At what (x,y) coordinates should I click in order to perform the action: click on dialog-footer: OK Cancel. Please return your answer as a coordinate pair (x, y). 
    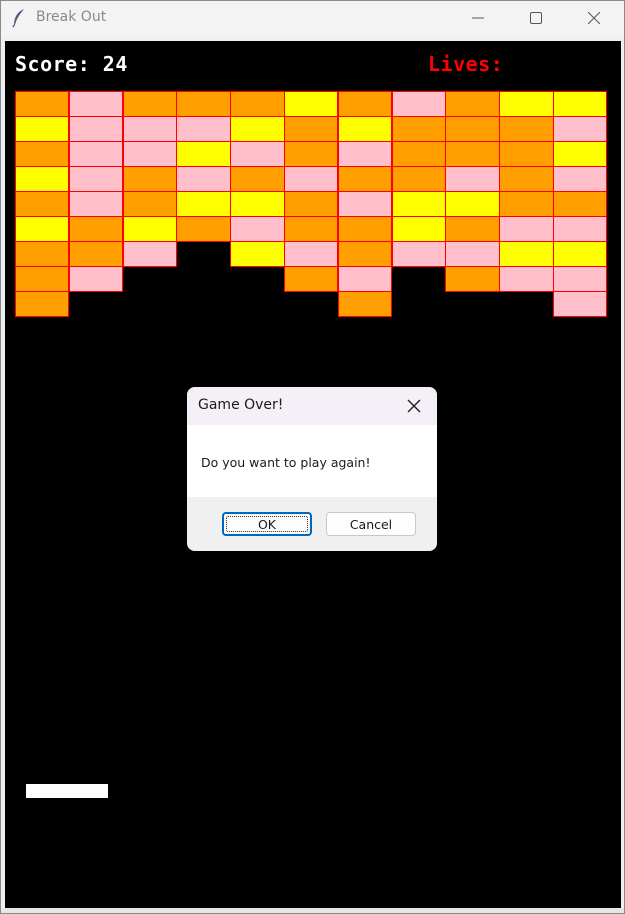
    Looking at the image, I should click on (312, 524).